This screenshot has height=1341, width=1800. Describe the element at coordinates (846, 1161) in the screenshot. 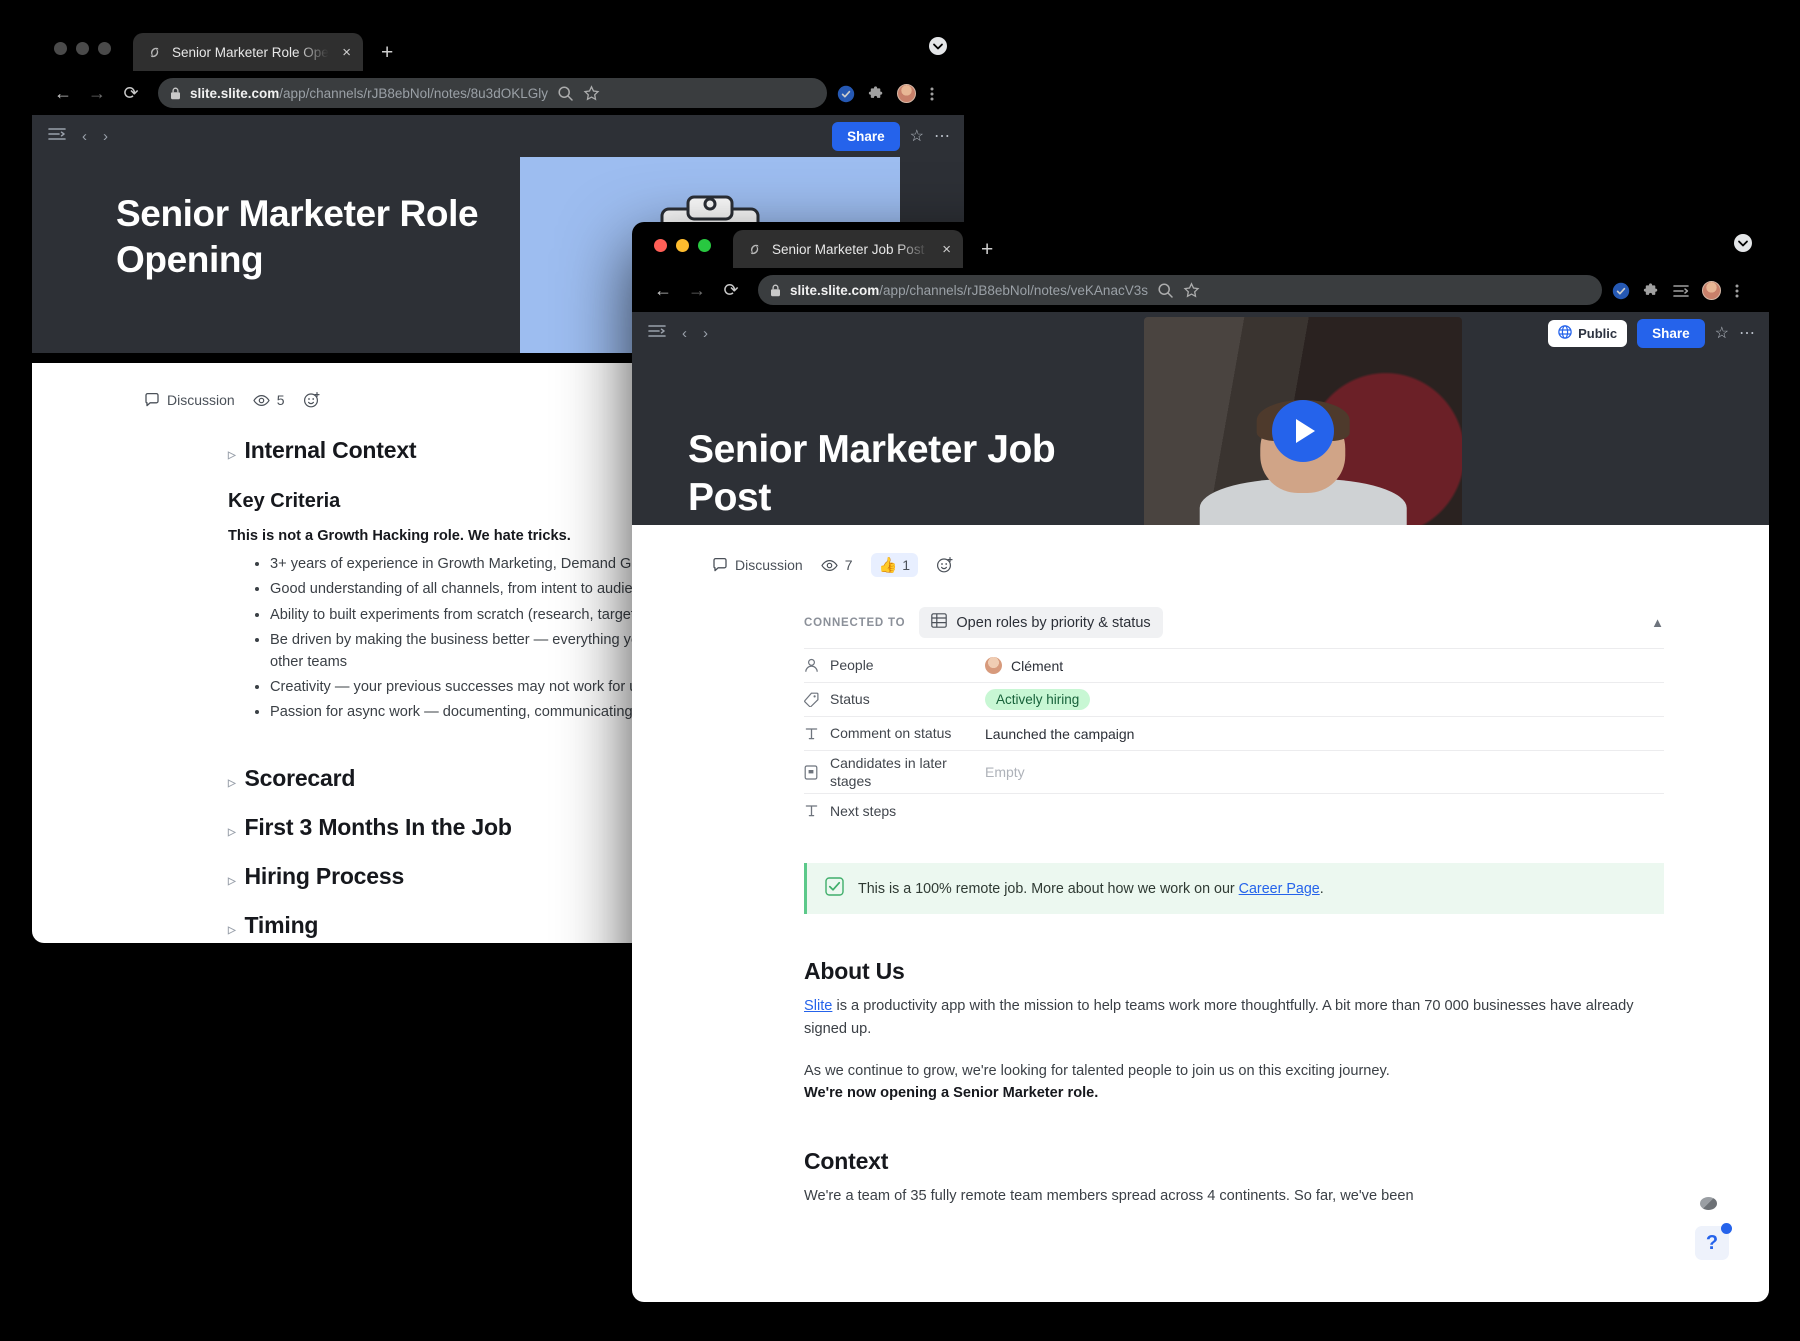

I see `context-heading: Context` at that location.